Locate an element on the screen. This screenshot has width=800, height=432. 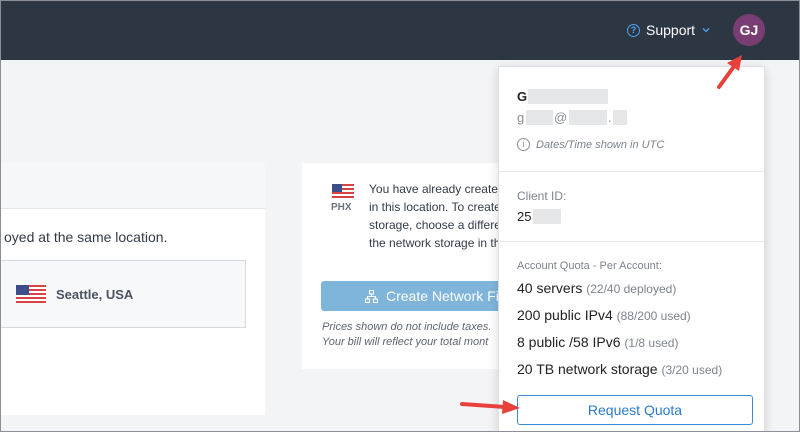
quota-network-storage: 20 TB network storage (3/20 used) is located at coordinates (619, 369).